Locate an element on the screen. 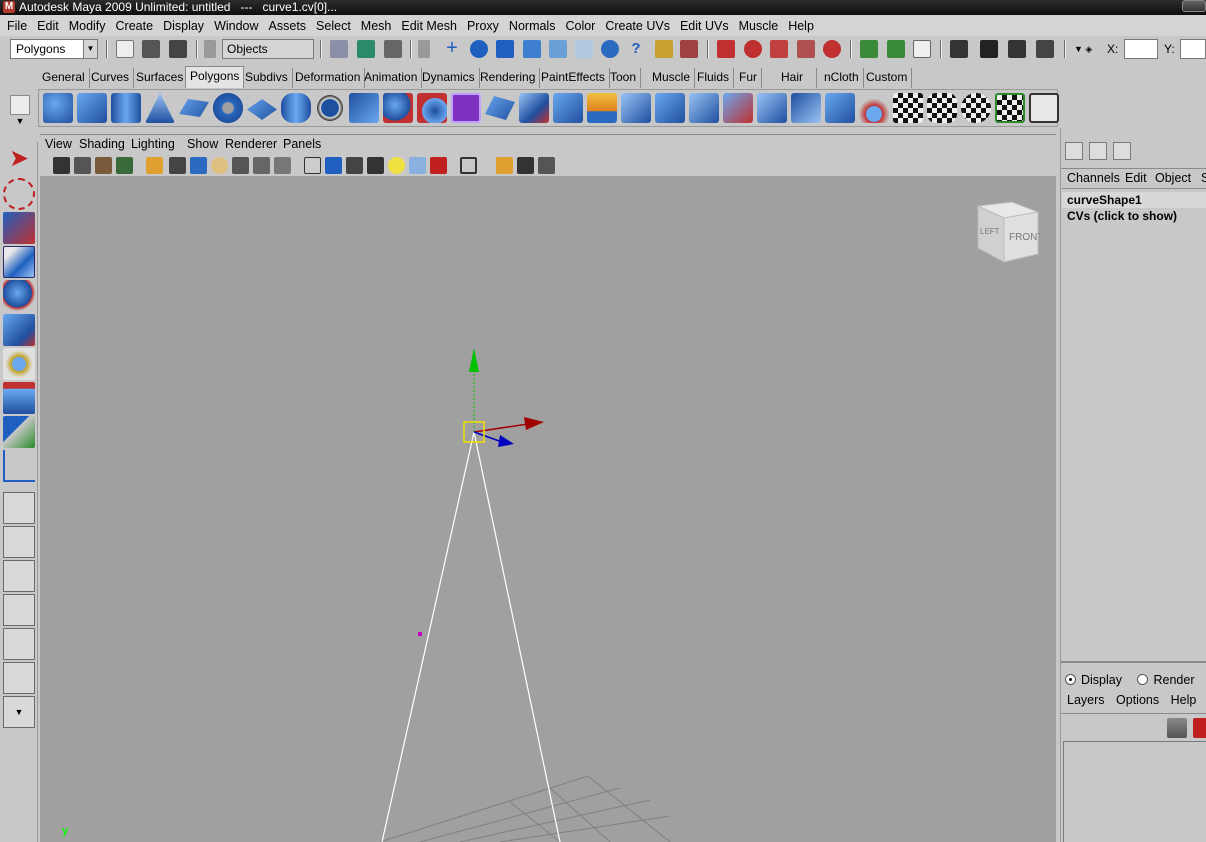  radio-render-indicator is located at coordinates (1143, 679).